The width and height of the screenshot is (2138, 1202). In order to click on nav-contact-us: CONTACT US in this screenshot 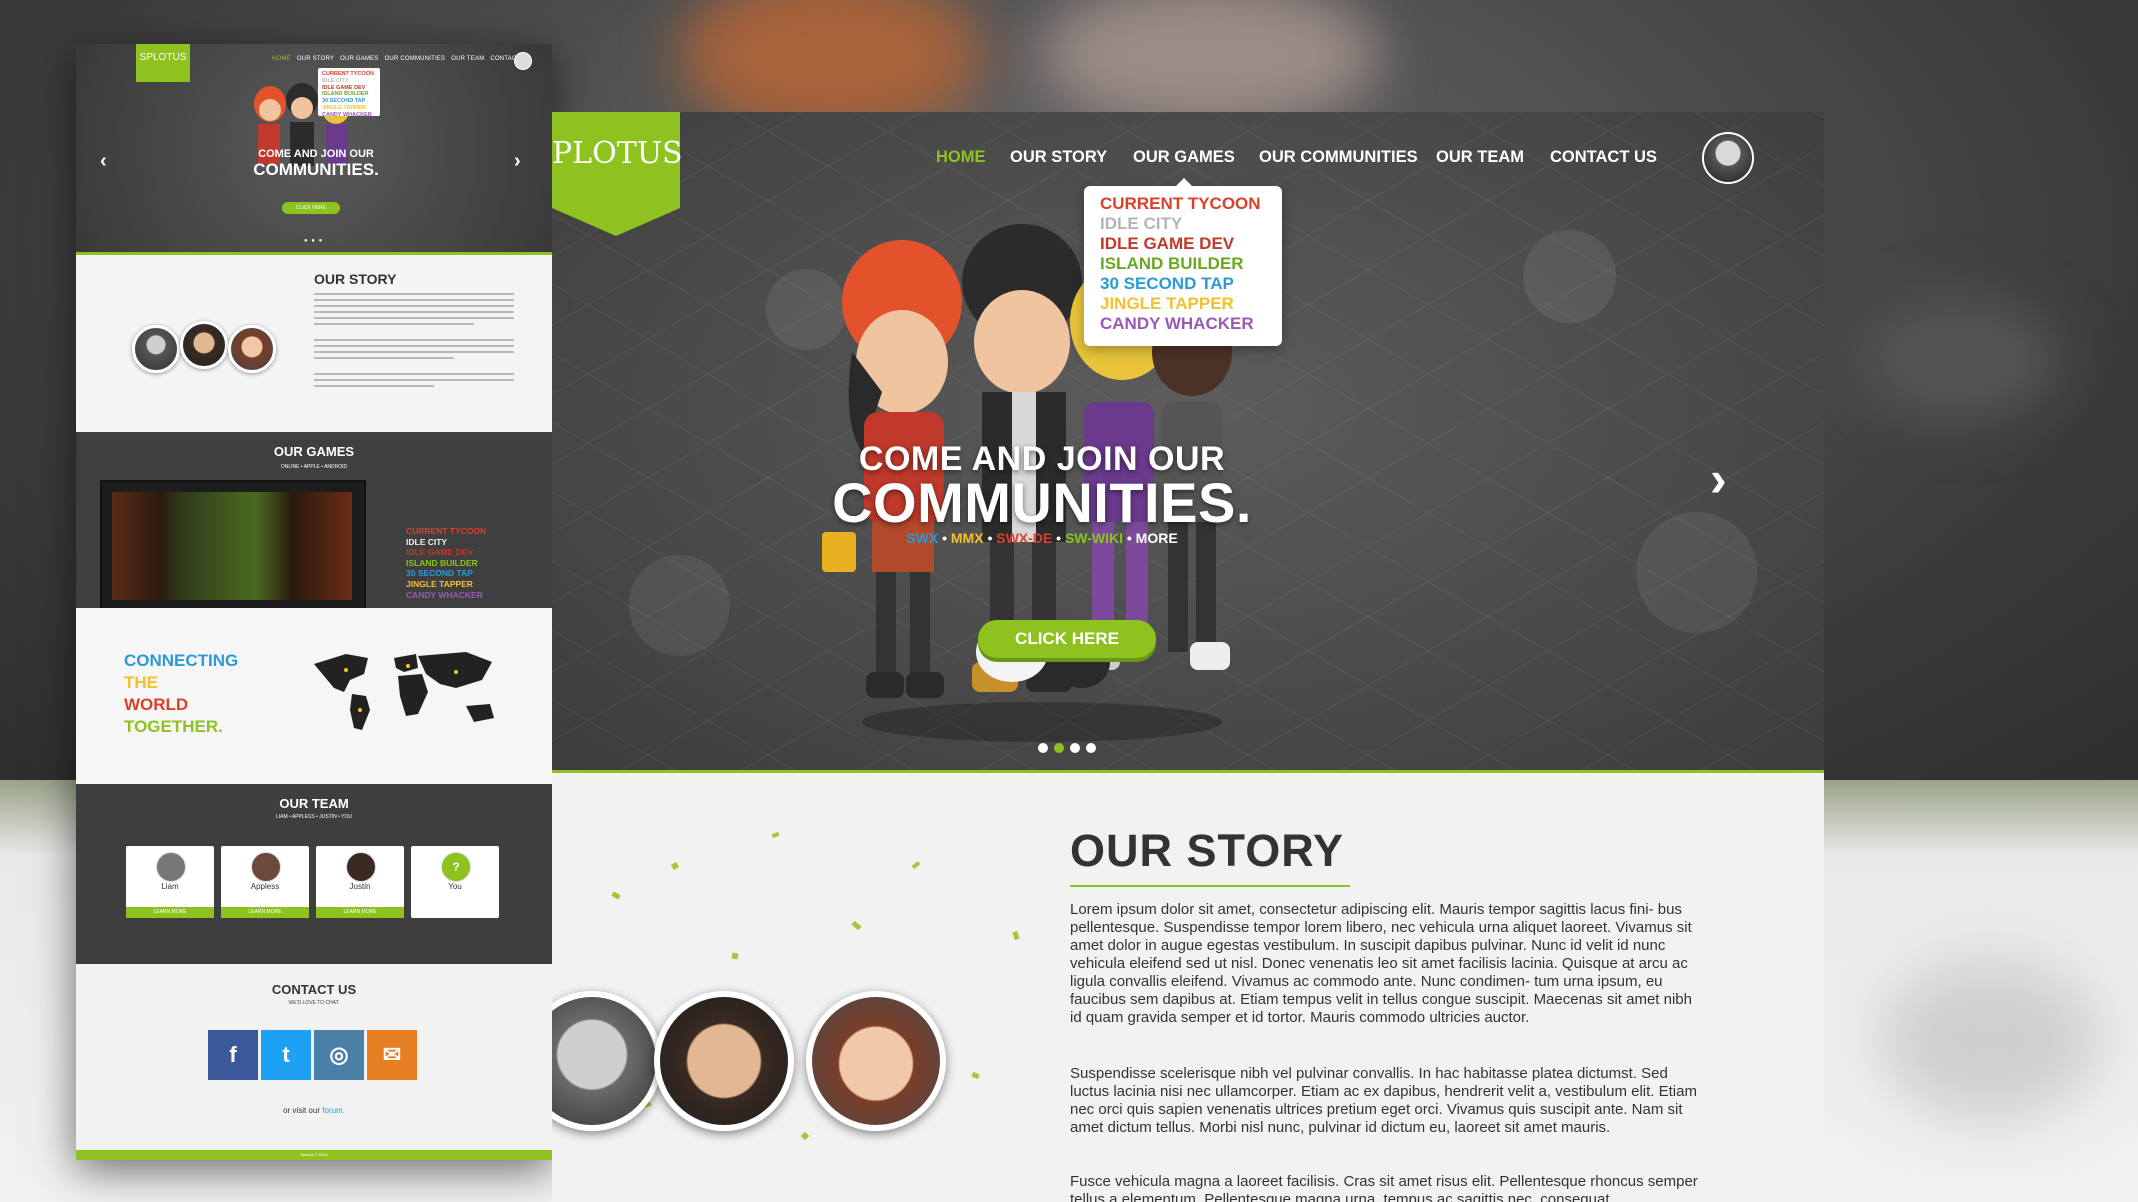, I will do `click(1603, 157)`.